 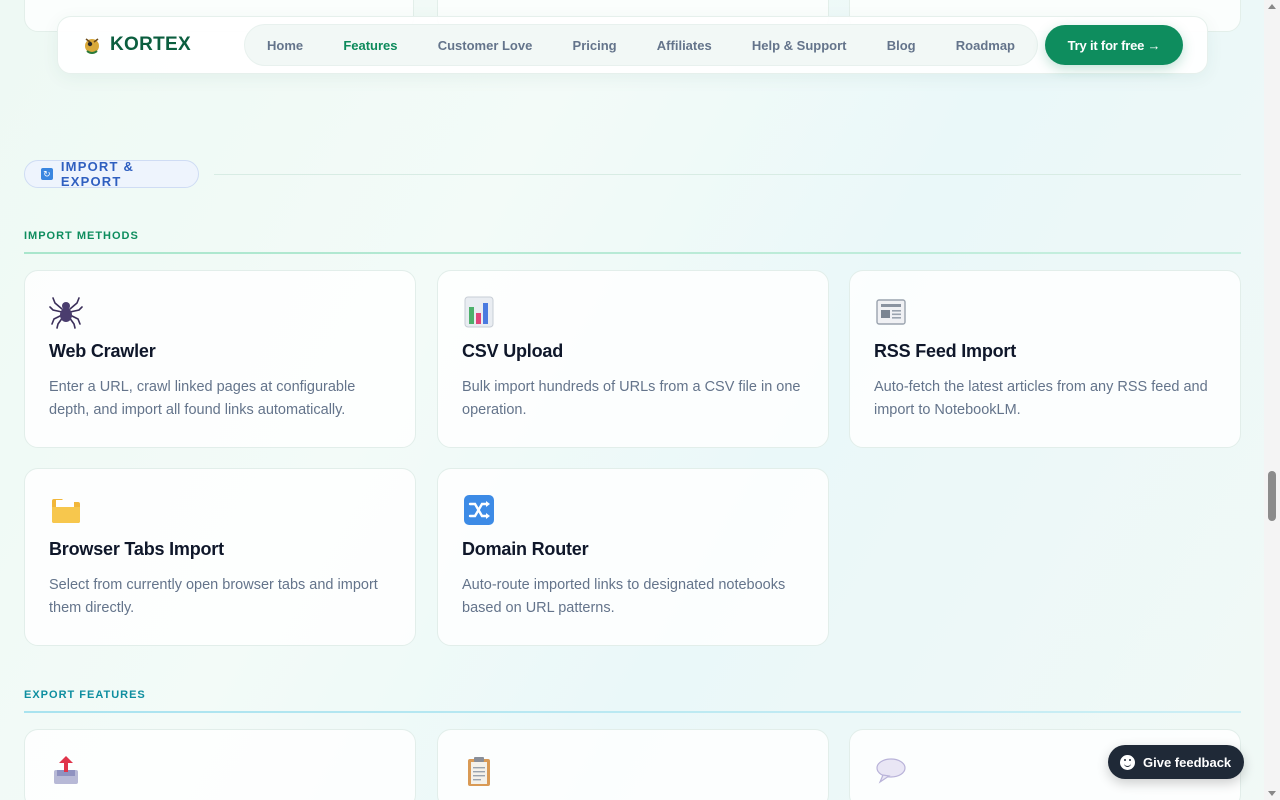 I want to click on nav-link-blog: Blog, so click(x=901, y=45).